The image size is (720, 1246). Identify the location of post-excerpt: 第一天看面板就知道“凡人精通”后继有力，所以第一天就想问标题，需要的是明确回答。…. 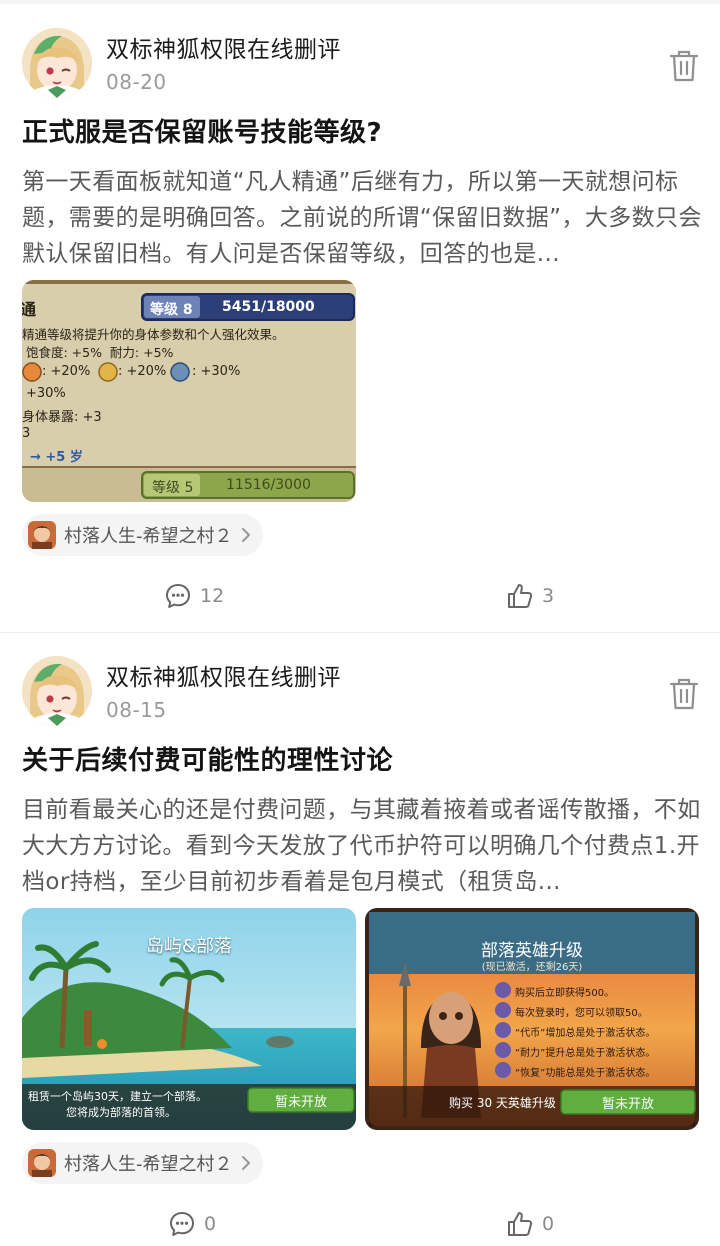
(362, 218).